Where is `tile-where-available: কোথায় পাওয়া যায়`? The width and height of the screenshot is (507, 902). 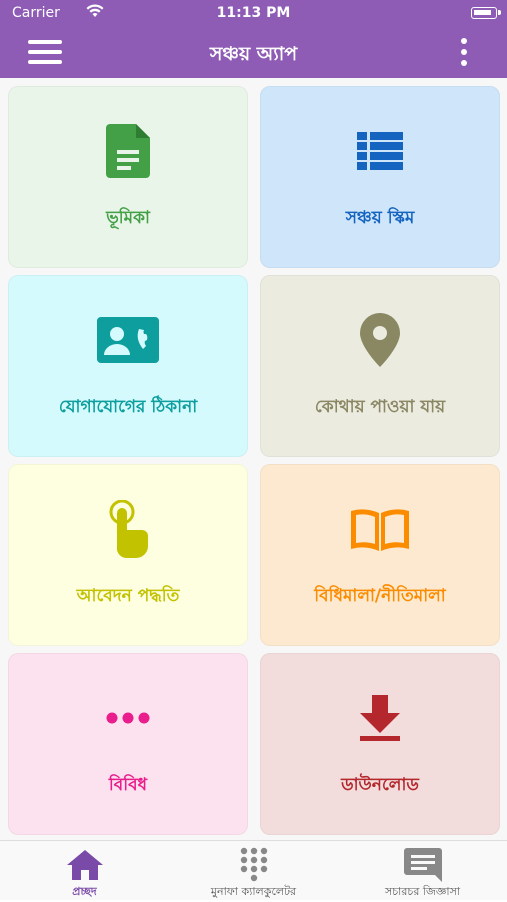
tile-where-available: কোথায় পাওয়া যায় is located at coordinates (380, 366).